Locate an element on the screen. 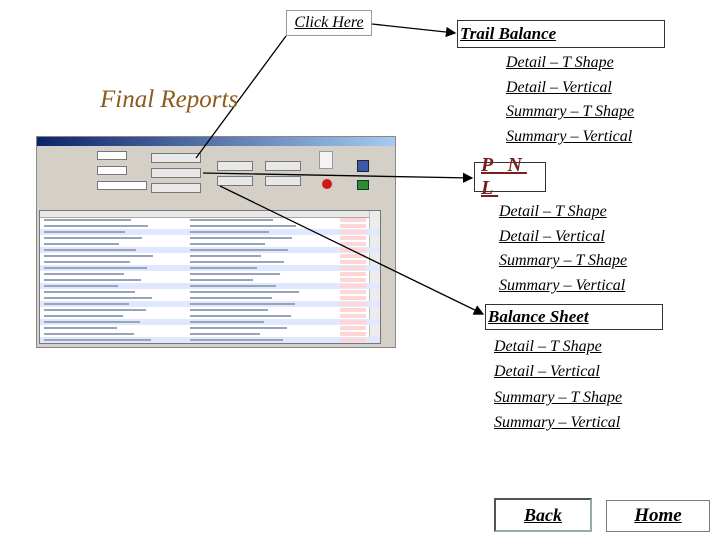 Image resolution: width=720 pixels, height=540 pixels. balance-sheet-window-button is located at coordinates (176, 188).